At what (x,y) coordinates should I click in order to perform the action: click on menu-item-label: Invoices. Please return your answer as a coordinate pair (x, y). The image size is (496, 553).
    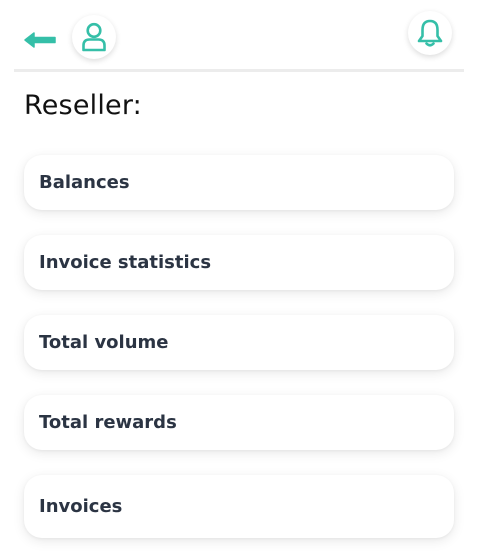
    Looking at the image, I should click on (81, 506).